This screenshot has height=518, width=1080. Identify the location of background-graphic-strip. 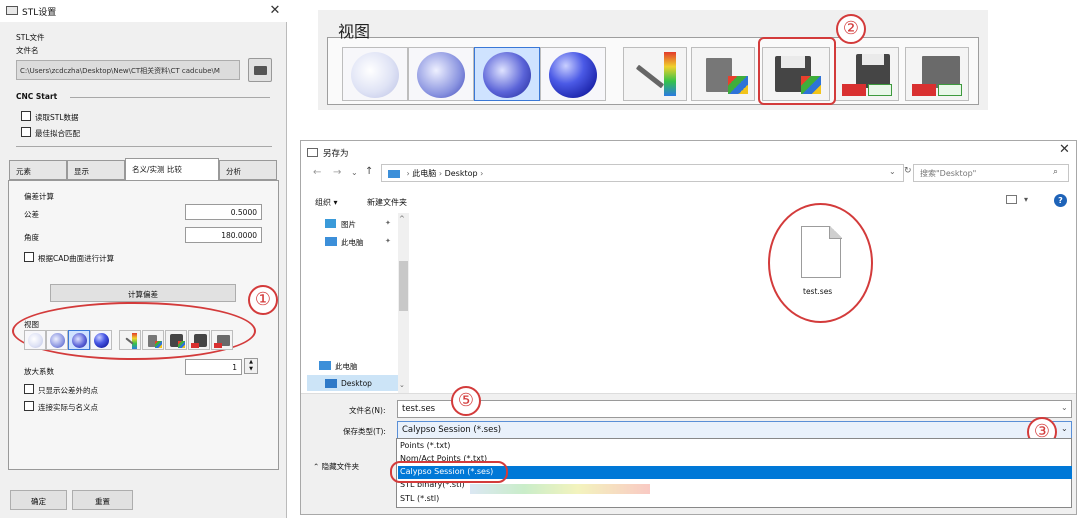
(560, 489).